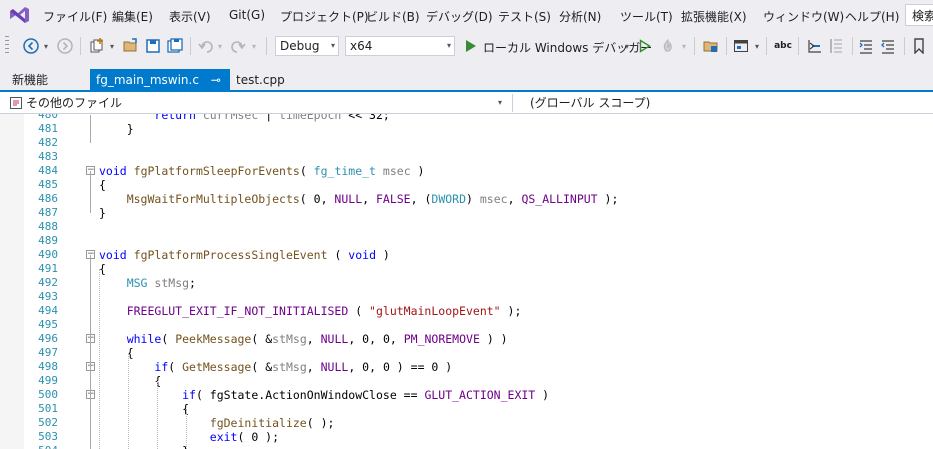 The image size is (933, 449). Describe the element at coordinates (466, 118) in the screenshot. I see `code-line: 480 return currMsec | timeEpoch << 32;` at that location.